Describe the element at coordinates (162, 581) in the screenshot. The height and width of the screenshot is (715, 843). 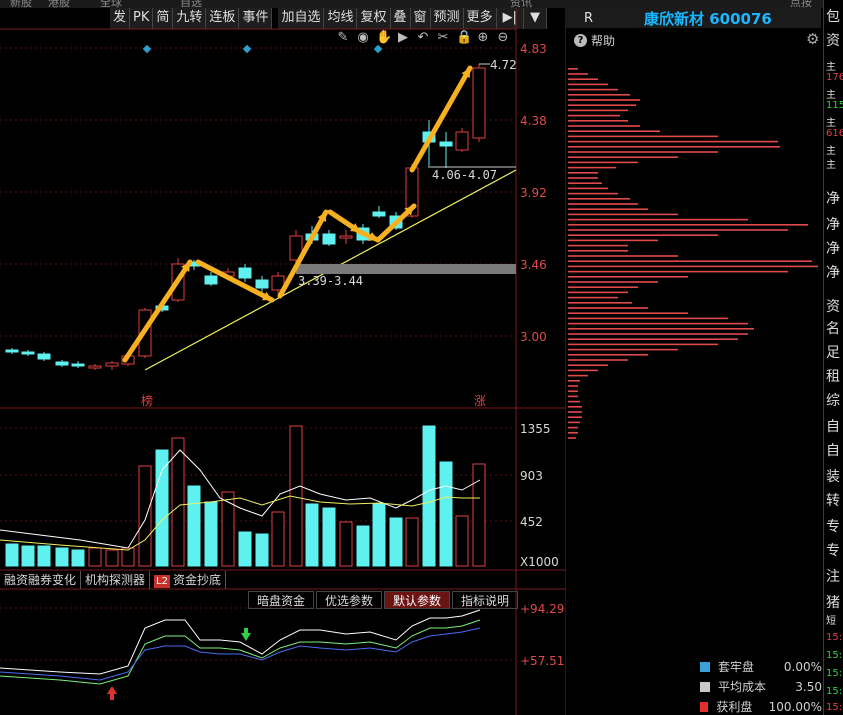
I see `l2-badge: L2` at that location.